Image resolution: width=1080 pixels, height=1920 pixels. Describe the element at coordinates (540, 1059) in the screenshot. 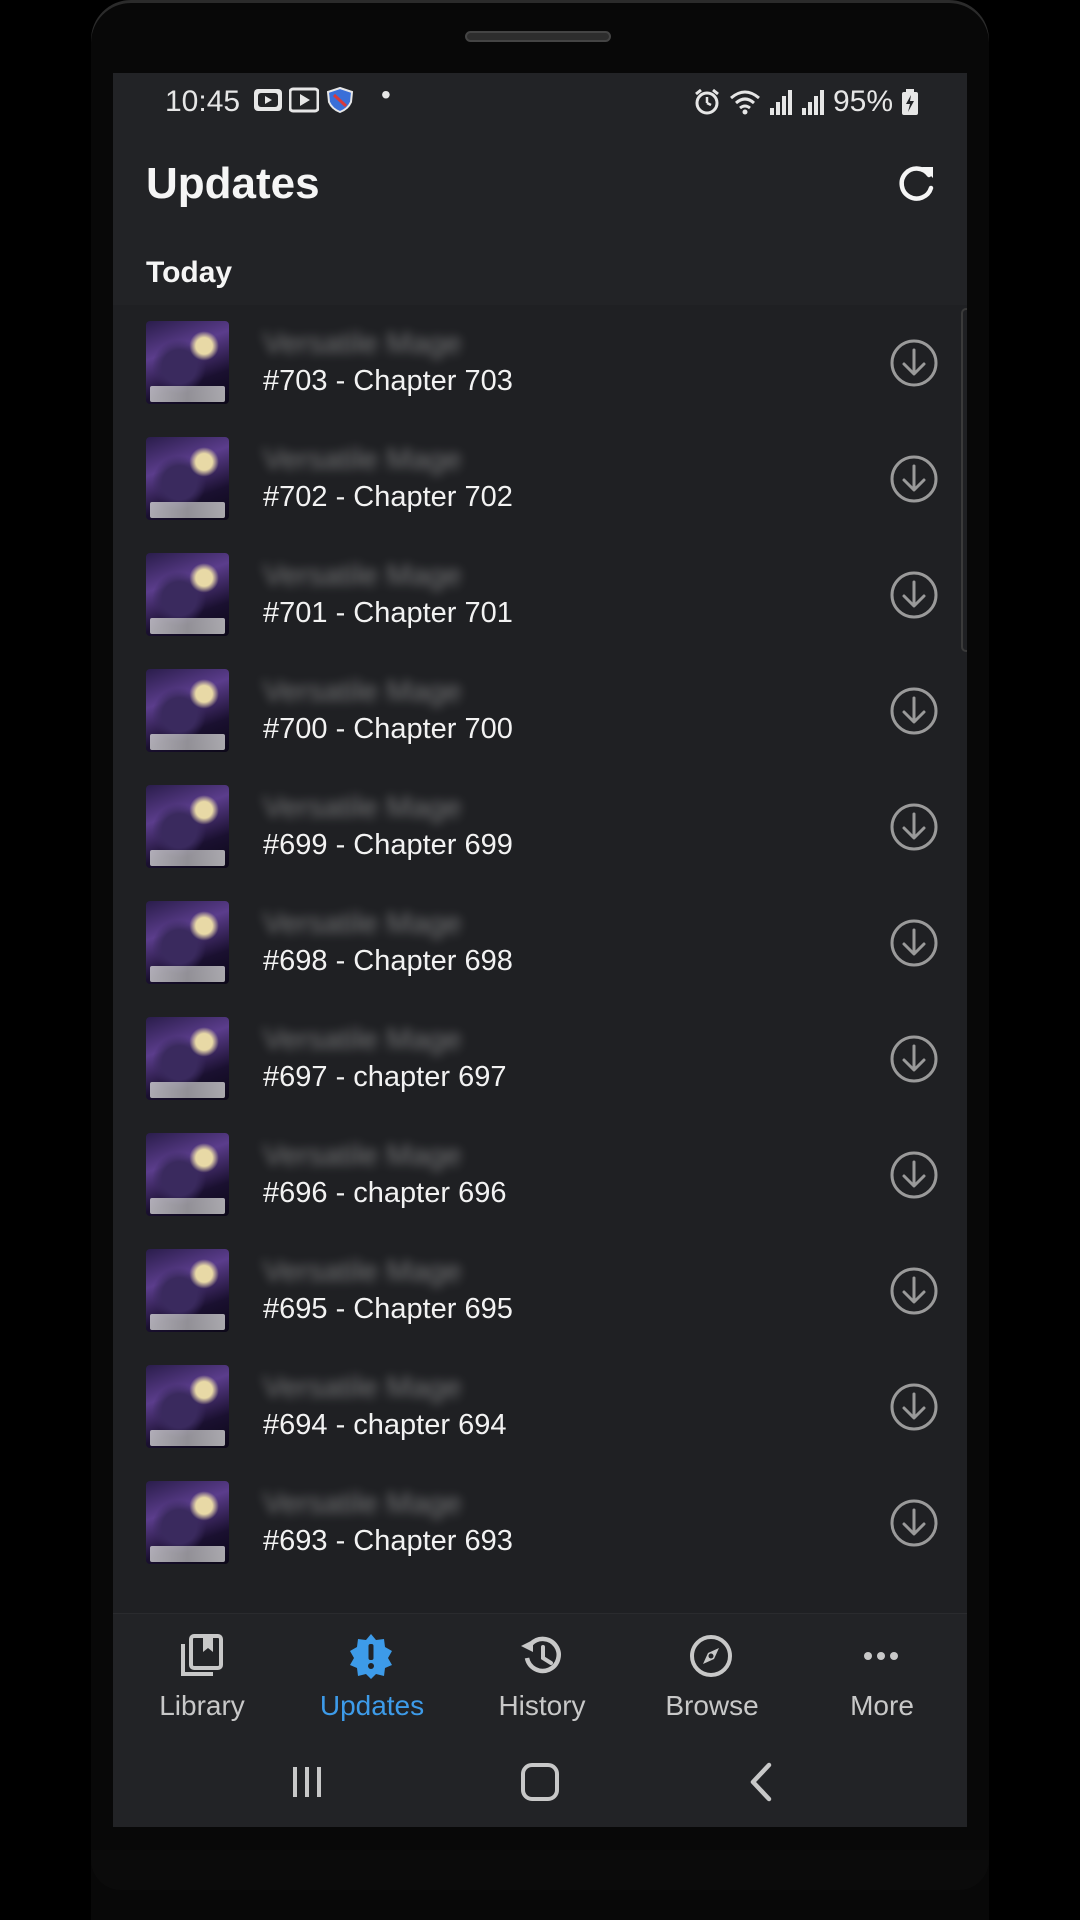

I see `update-list-item: Versatile Mage #697 - chapter 697` at that location.